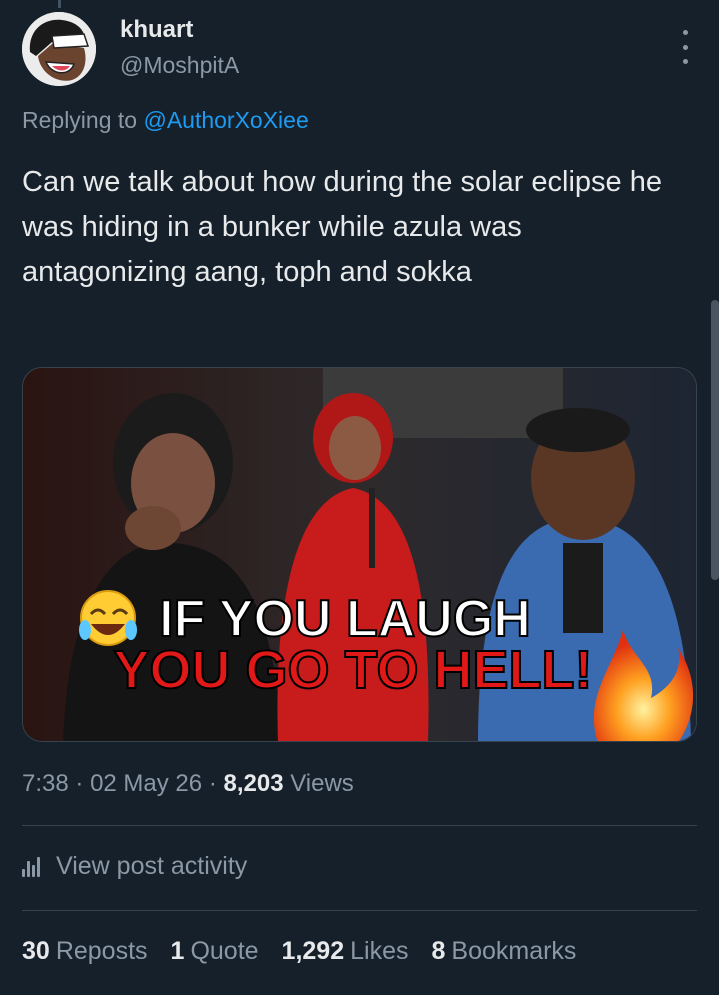 The height and width of the screenshot is (995, 719). Describe the element at coordinates (345, 951) in the screenshot. I see `likes-stat: 1,292 Likes` at that location.